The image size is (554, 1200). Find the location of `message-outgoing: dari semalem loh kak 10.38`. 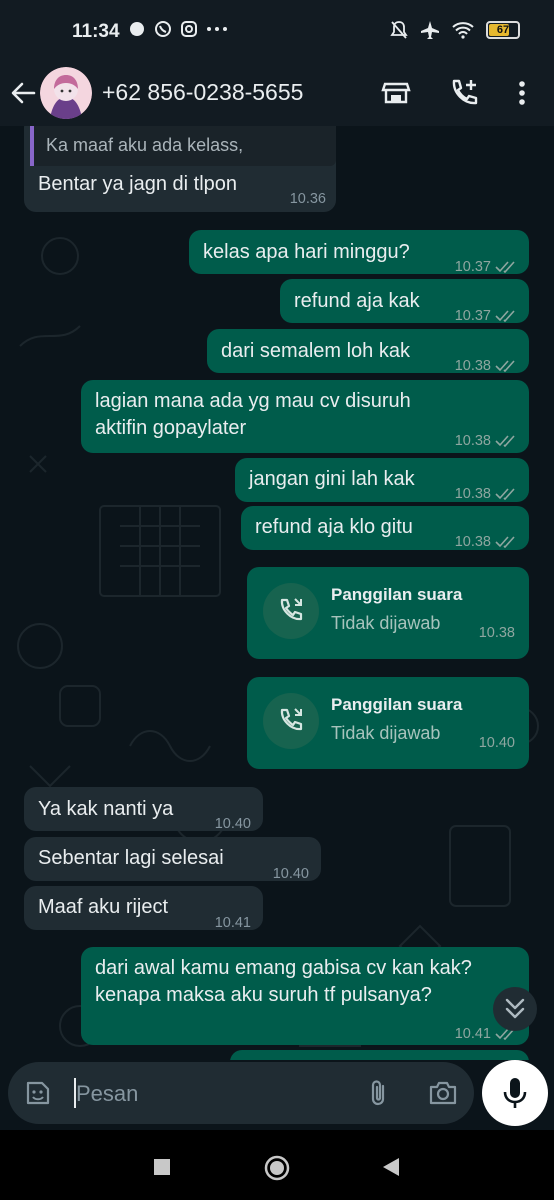

message-outgoing: dari semalem loh kak 10.38 is located at coordinates (368, 351).